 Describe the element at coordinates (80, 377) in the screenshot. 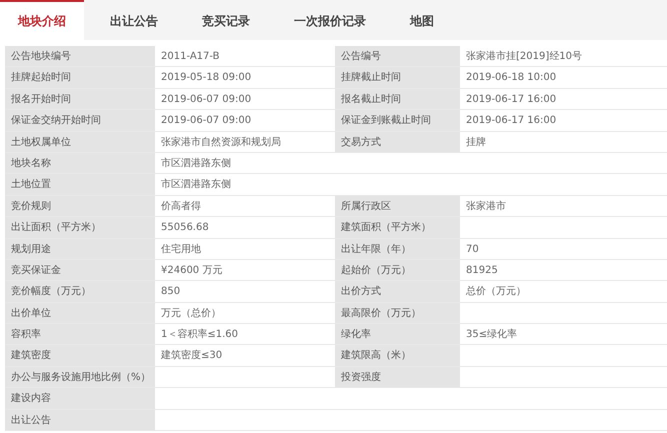

I see `field-label: 办公与服务设施用地比例（%）` at that location.